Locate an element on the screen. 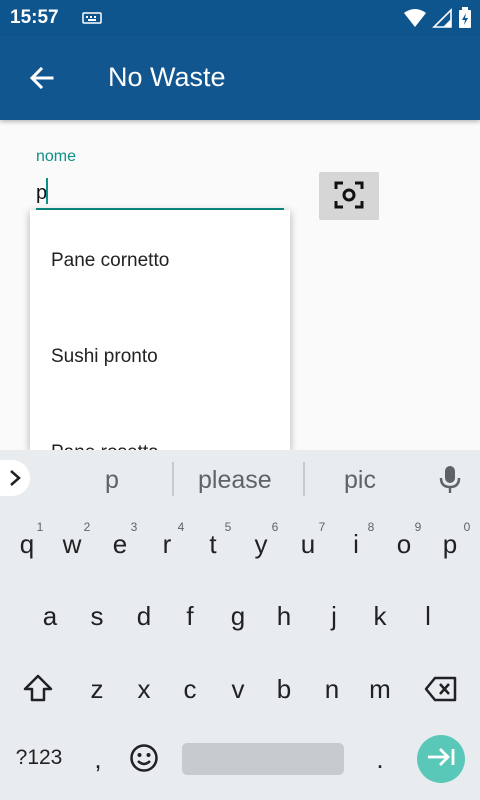  app-title: No Waste is located at coordinates (167, 77).